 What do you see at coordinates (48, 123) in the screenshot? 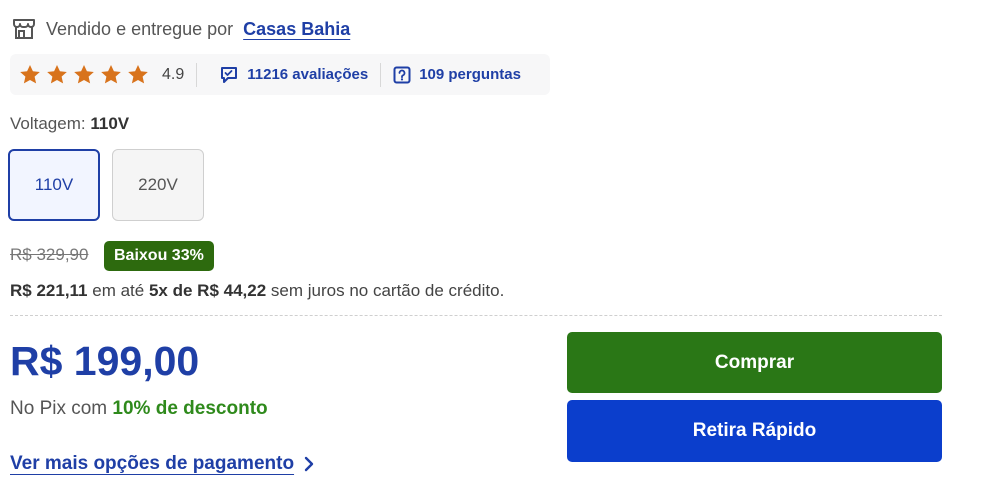
I see `voltage-label-text: Voltagem:` at bounding box center [48, 123].